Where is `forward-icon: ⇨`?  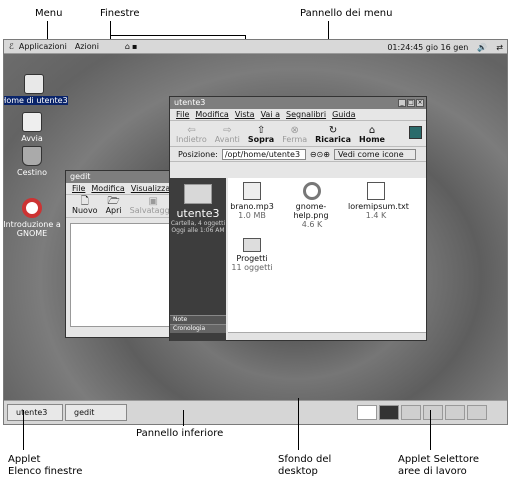
forward-icon: ⇨ is located at coordinates (227, 130).